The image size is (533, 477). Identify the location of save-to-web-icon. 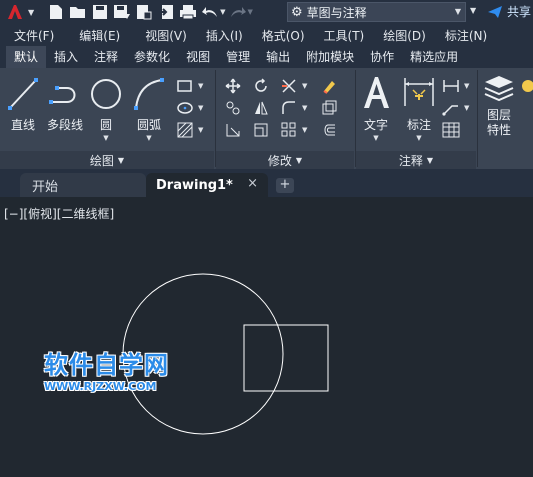
(166, 12).